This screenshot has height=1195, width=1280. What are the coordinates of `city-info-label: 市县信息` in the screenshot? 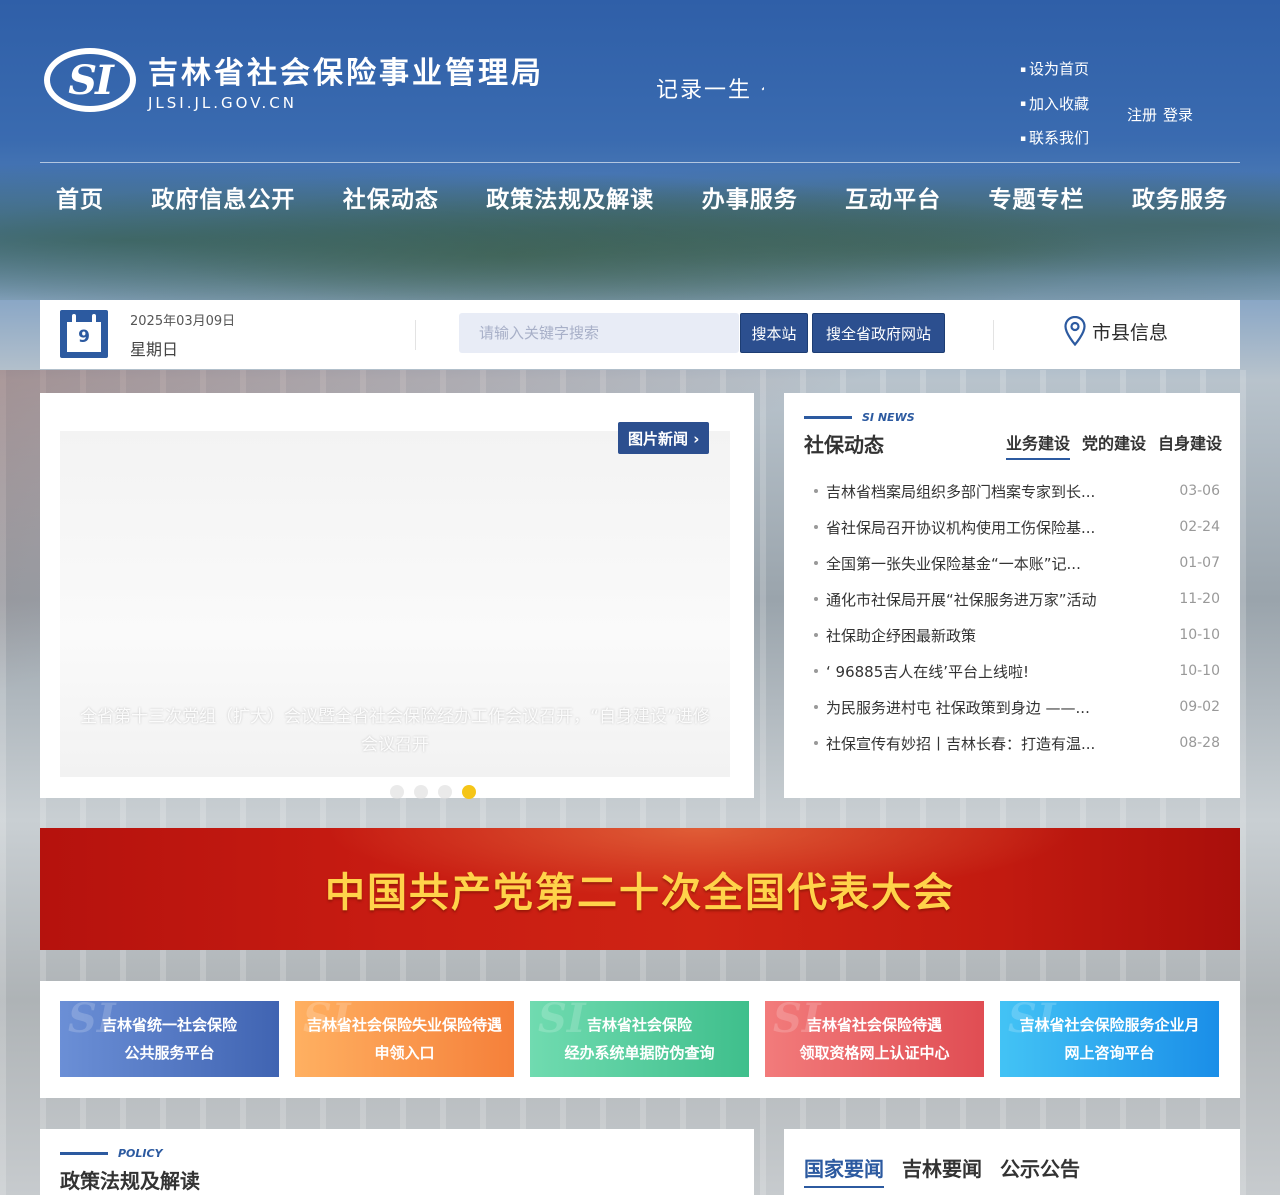 It's located at (1130, 332).